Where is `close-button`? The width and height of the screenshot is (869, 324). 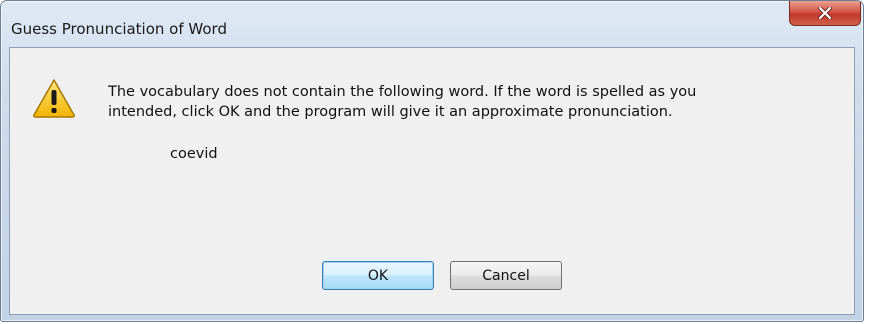 close-button is located at coordinates (825, 13).